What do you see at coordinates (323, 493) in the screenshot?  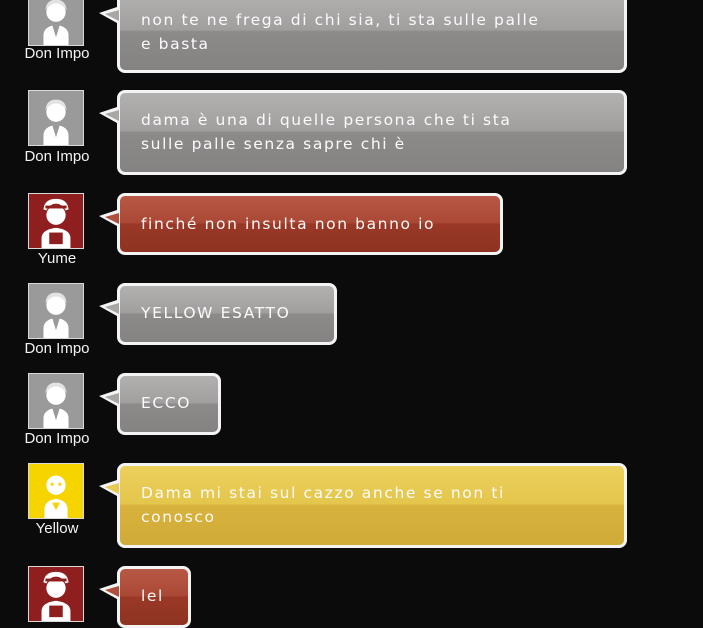 I see `message-line: Dama mi stai sul cazzo anche se non ti` at bounding box center [323, 493].